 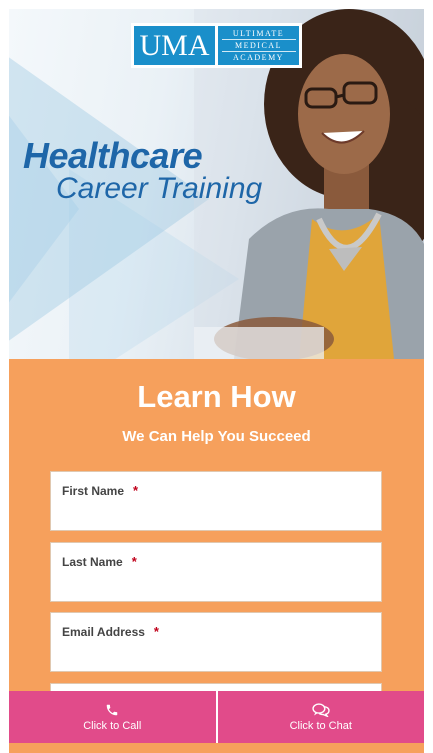 I want to click on first-name-label: First Name, so click(x=93, y=491).